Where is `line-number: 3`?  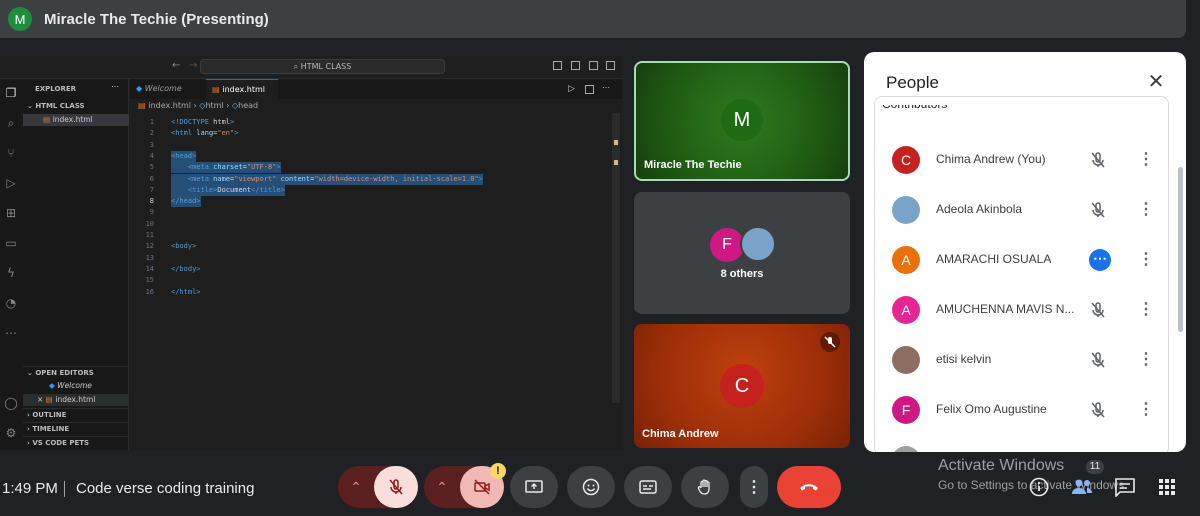 line-number: 3 is located at coordinates (151, 144).